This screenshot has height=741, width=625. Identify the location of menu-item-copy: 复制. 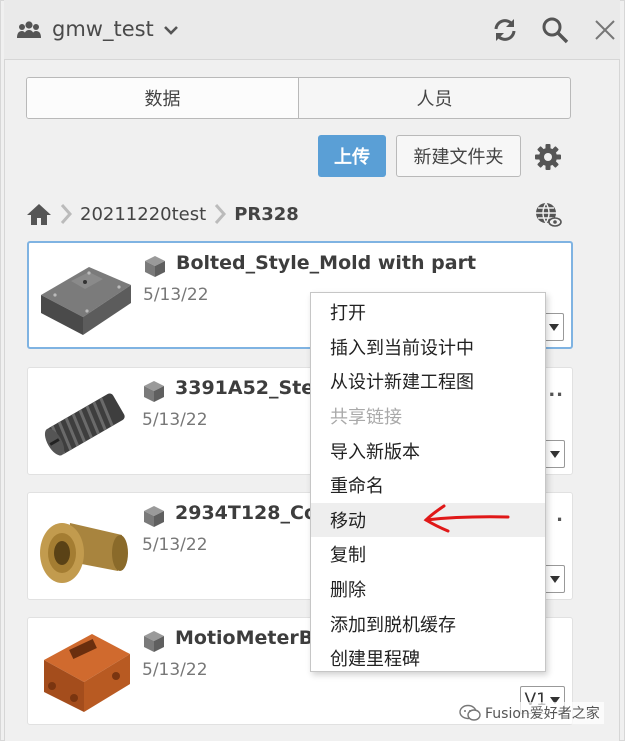
(428, 554).